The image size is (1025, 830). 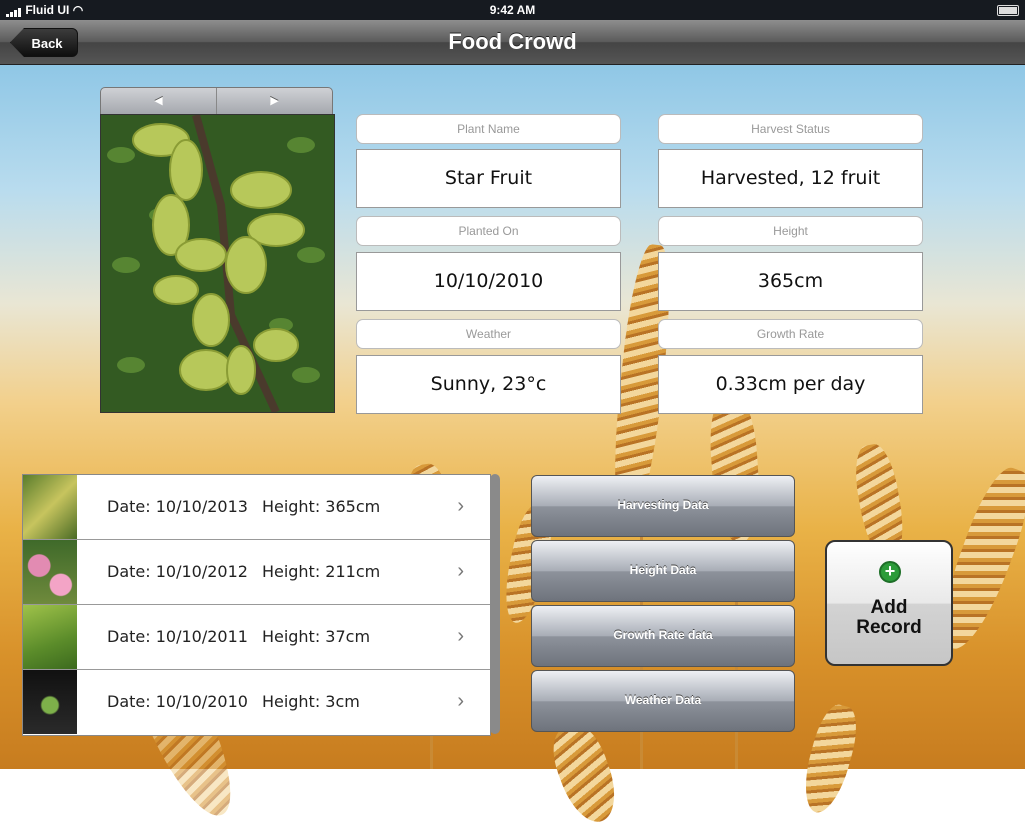 I want to click on plant-name-label: Plant Name, so click(x=488, y=129).